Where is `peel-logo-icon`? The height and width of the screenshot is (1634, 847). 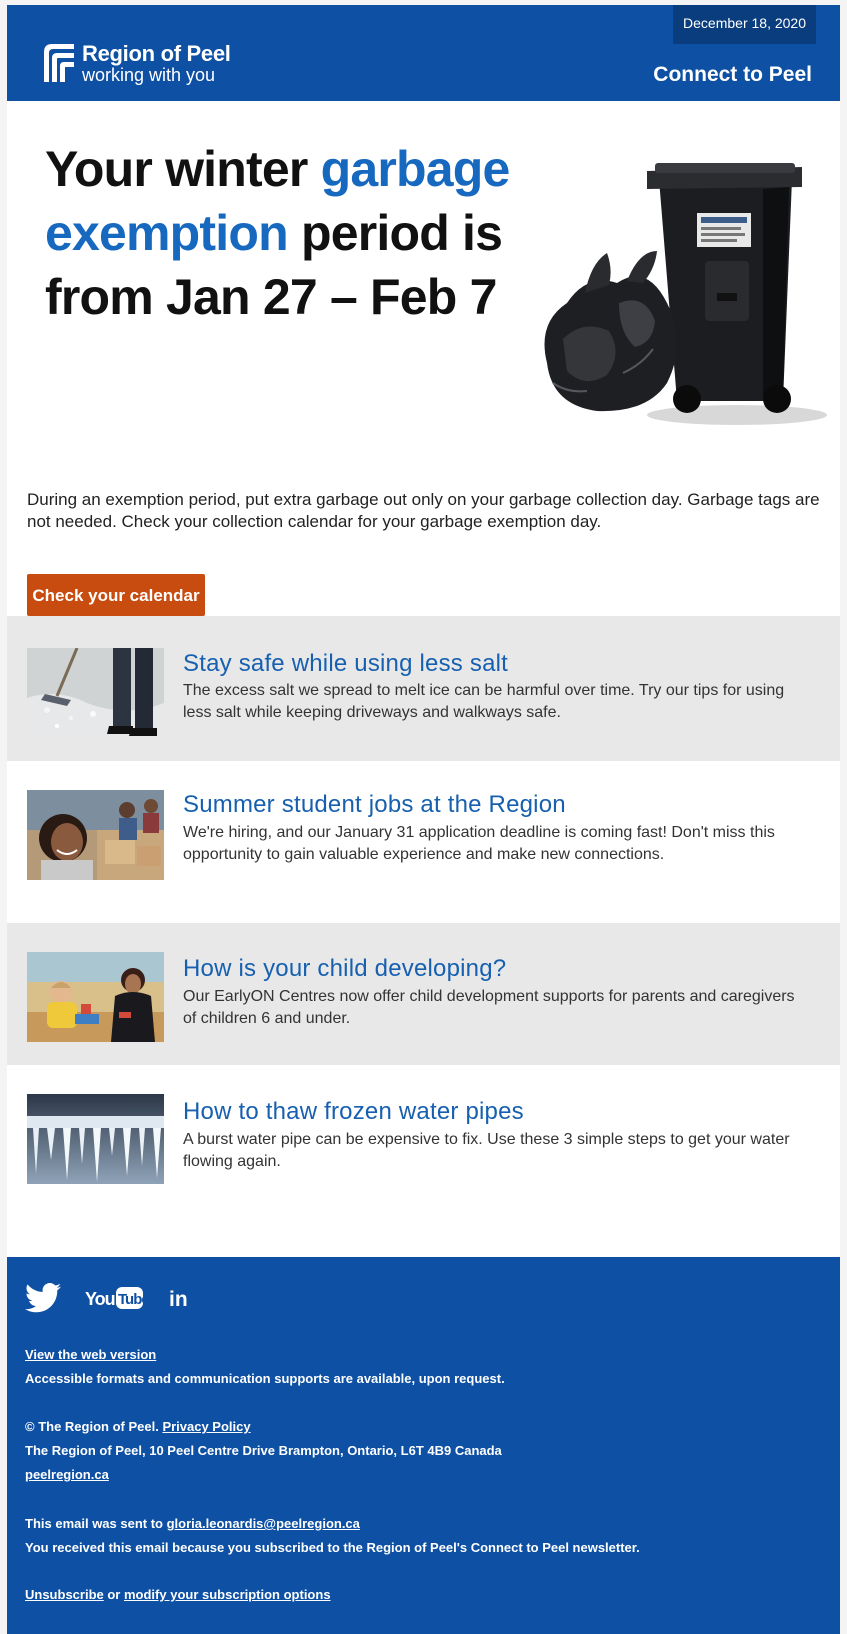
peel-logo-icon is located at coordinates (59, 63).